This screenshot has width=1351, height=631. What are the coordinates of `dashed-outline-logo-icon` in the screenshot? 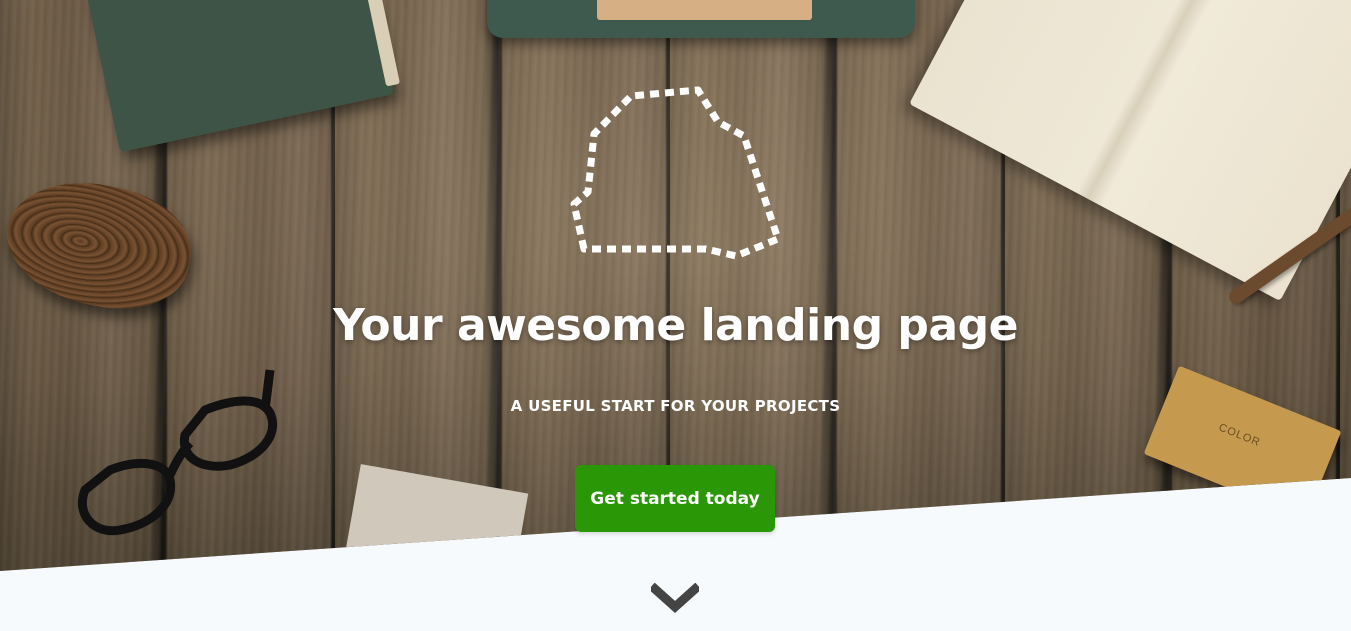 It's located at (676, 173).